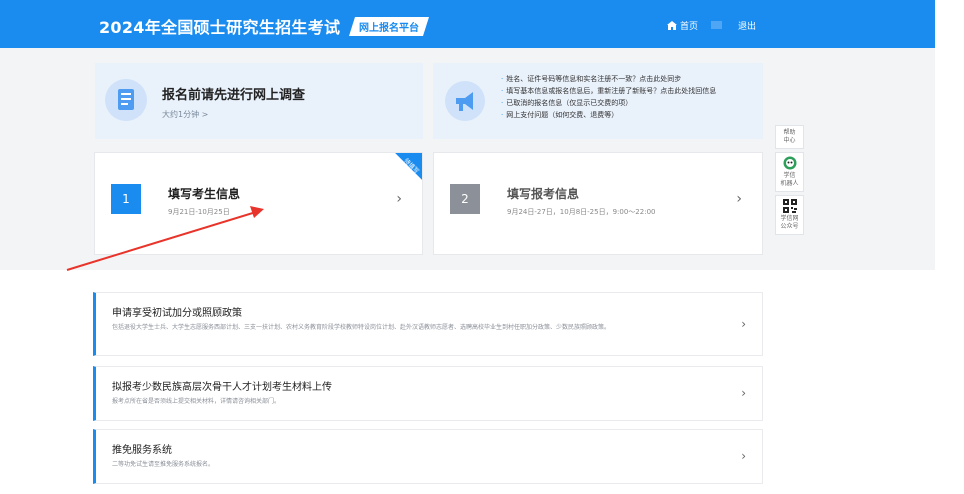  I want to click on home-label: 首页, so click(689, 27).